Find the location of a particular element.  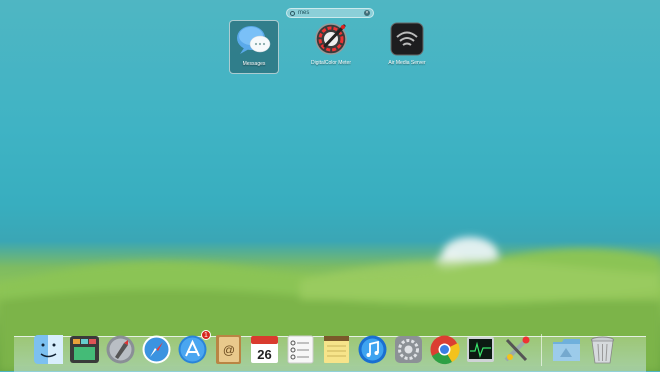

dock-item-trash is located at coordinates (602, 349).